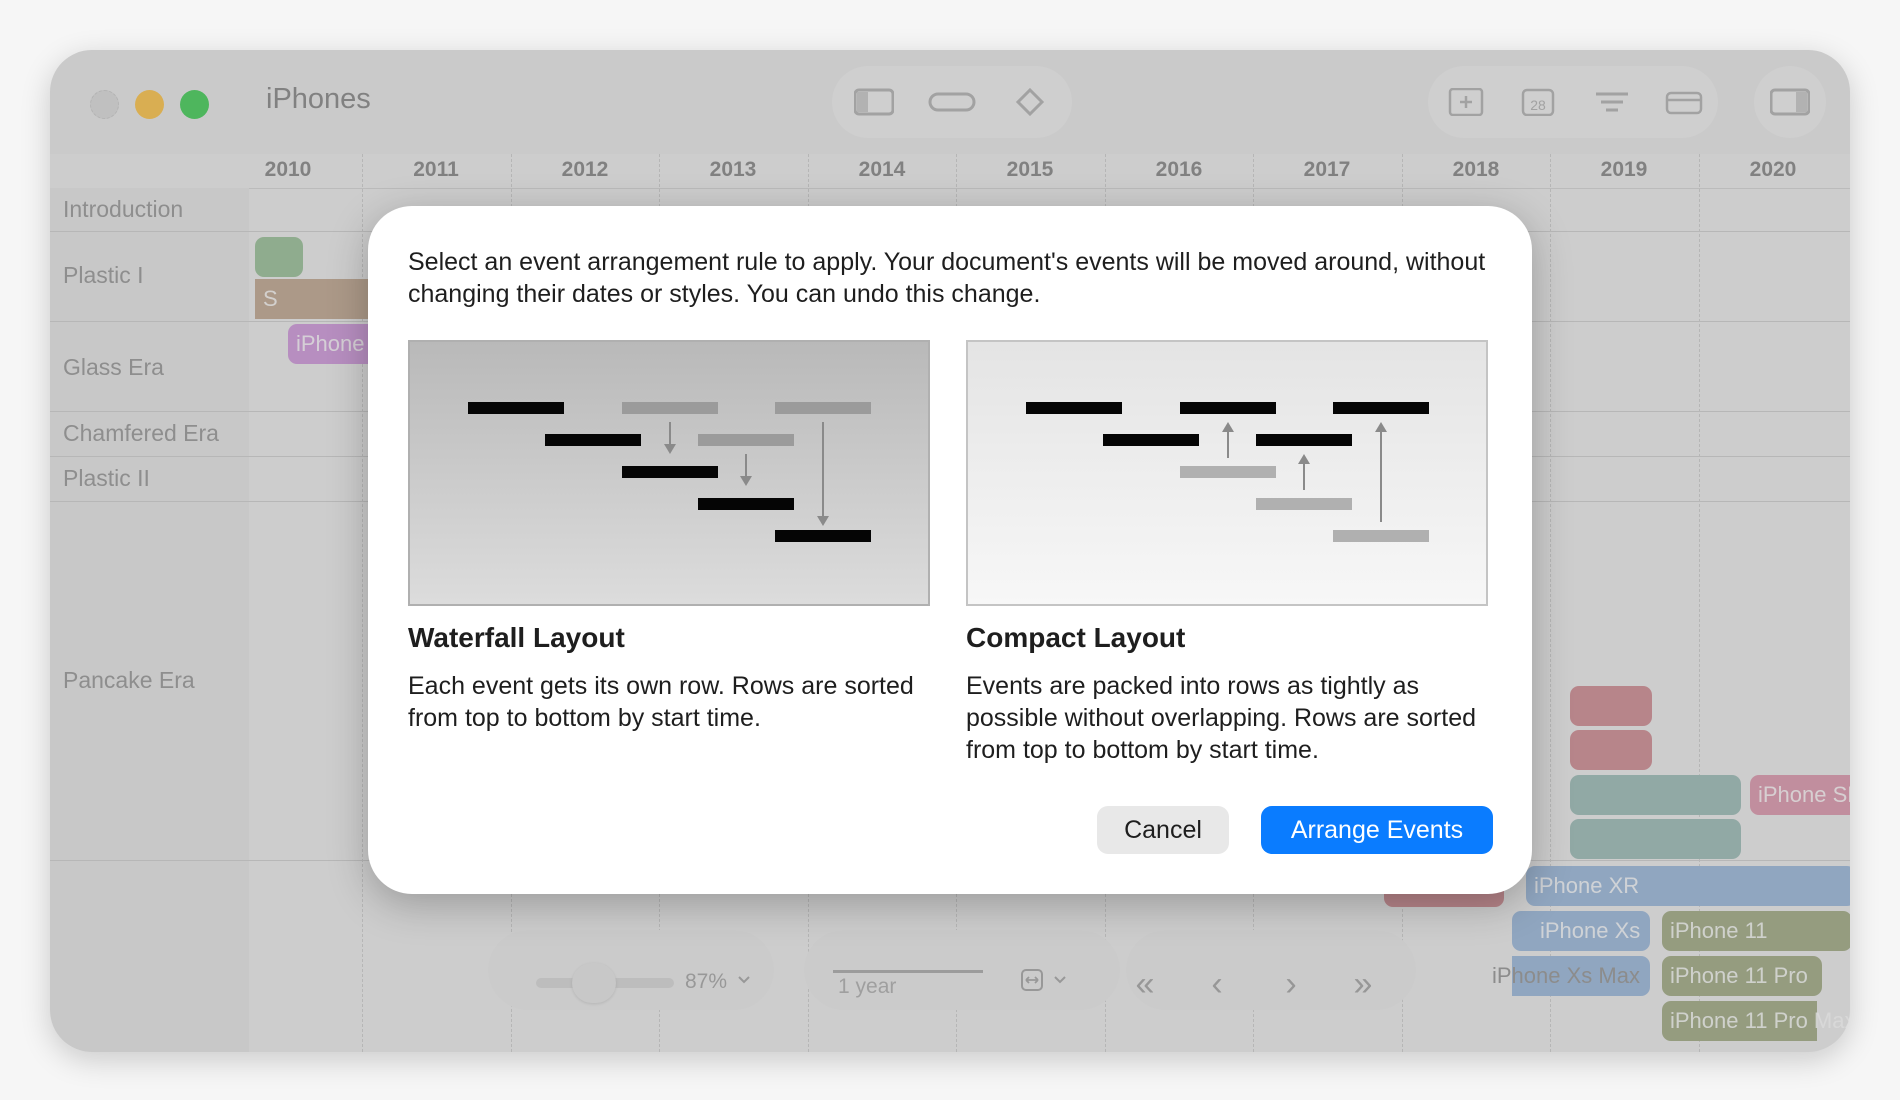  I want to click on waterfall-layout-title: Waterfall Layout, so click(516, 637).